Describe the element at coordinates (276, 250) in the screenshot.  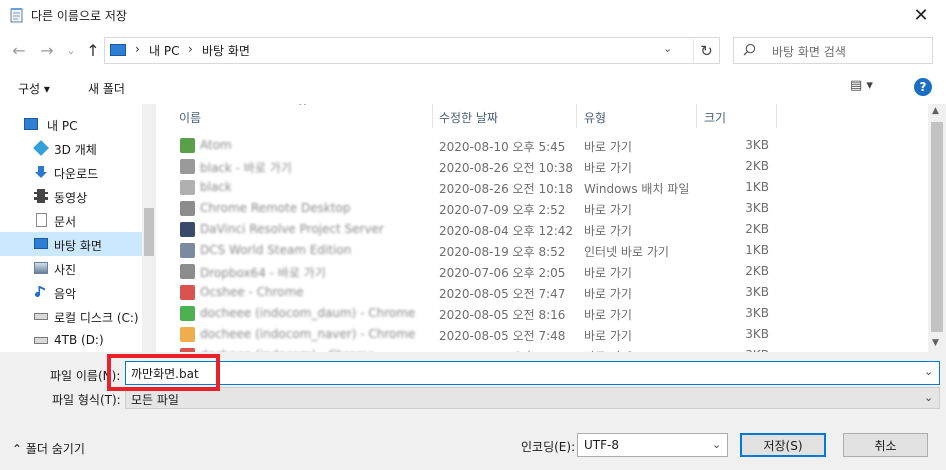
I see `file-name: DCS World Steam Edition` at that location.